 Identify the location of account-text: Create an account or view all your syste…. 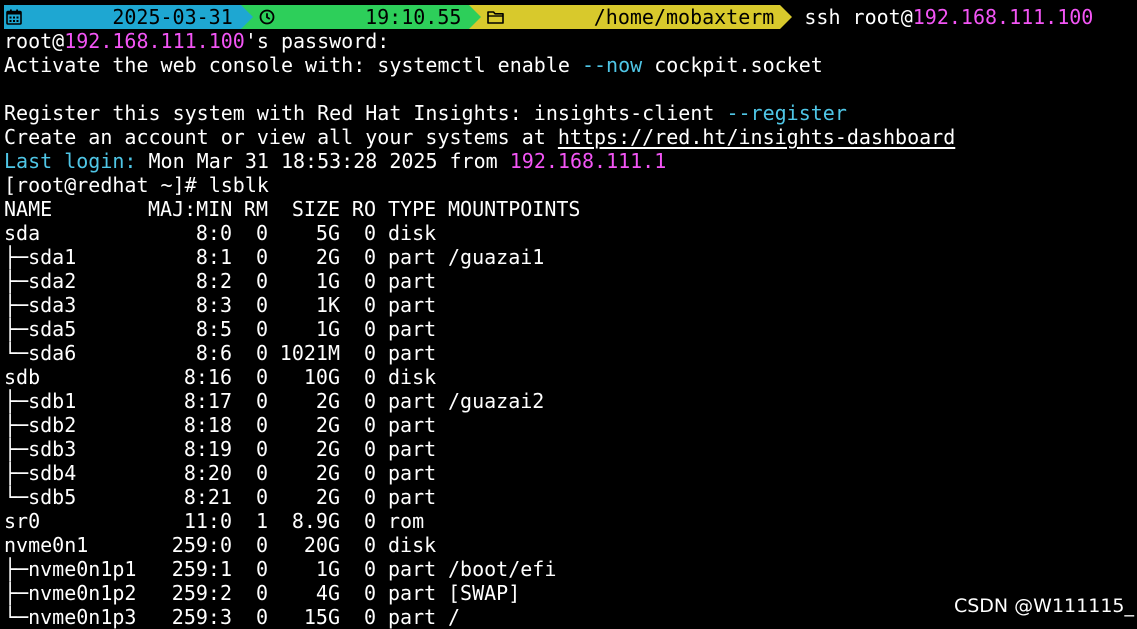
(281, 137).